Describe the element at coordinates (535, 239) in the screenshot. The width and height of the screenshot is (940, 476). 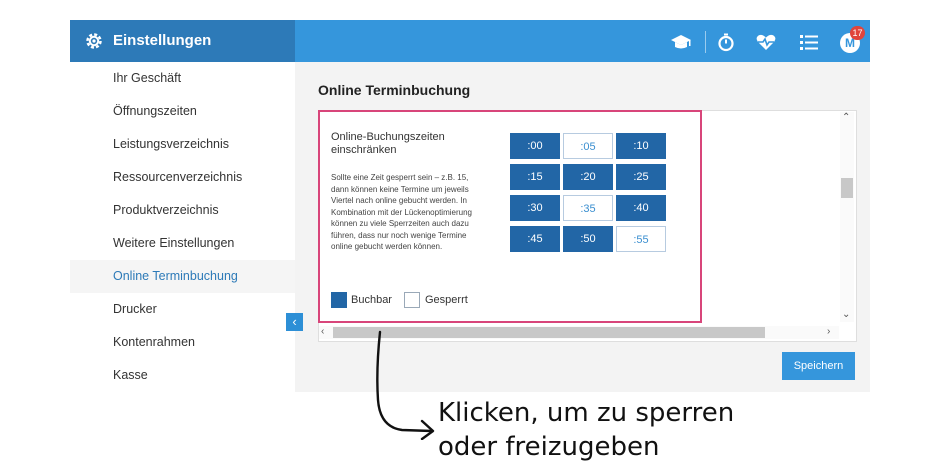
I see `time-slot-button: :45` at that location.